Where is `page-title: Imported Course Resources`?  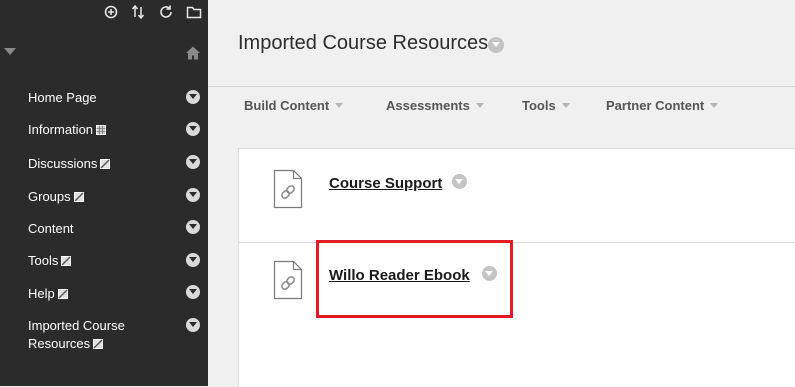 page-title: Imported Course Resources is located at coordinates (363, 43).